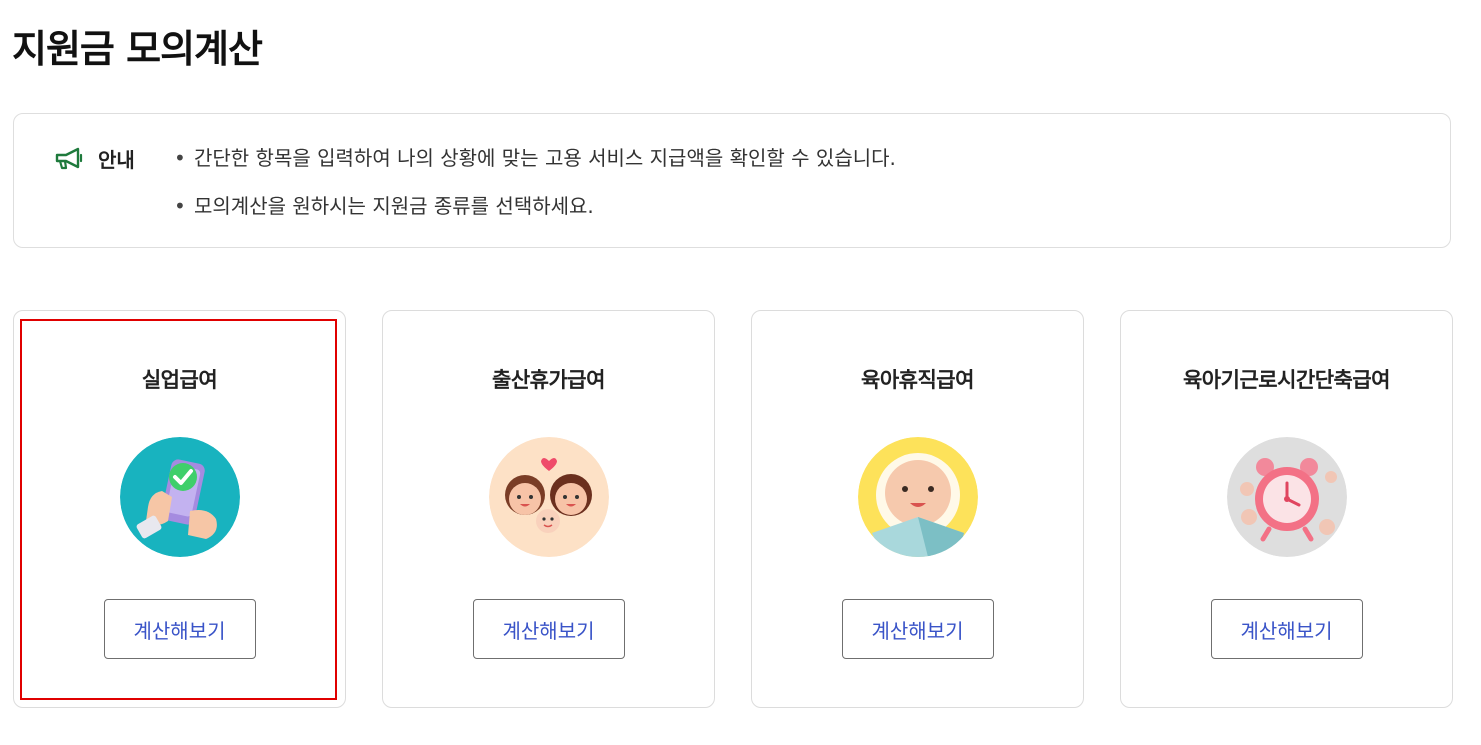 The width and height of the screenshot is (1481, 745). What do you see at coordinates (116, 160) in the screenshot?
I see `notice-label: 안내` at bounding box center [116, 160].